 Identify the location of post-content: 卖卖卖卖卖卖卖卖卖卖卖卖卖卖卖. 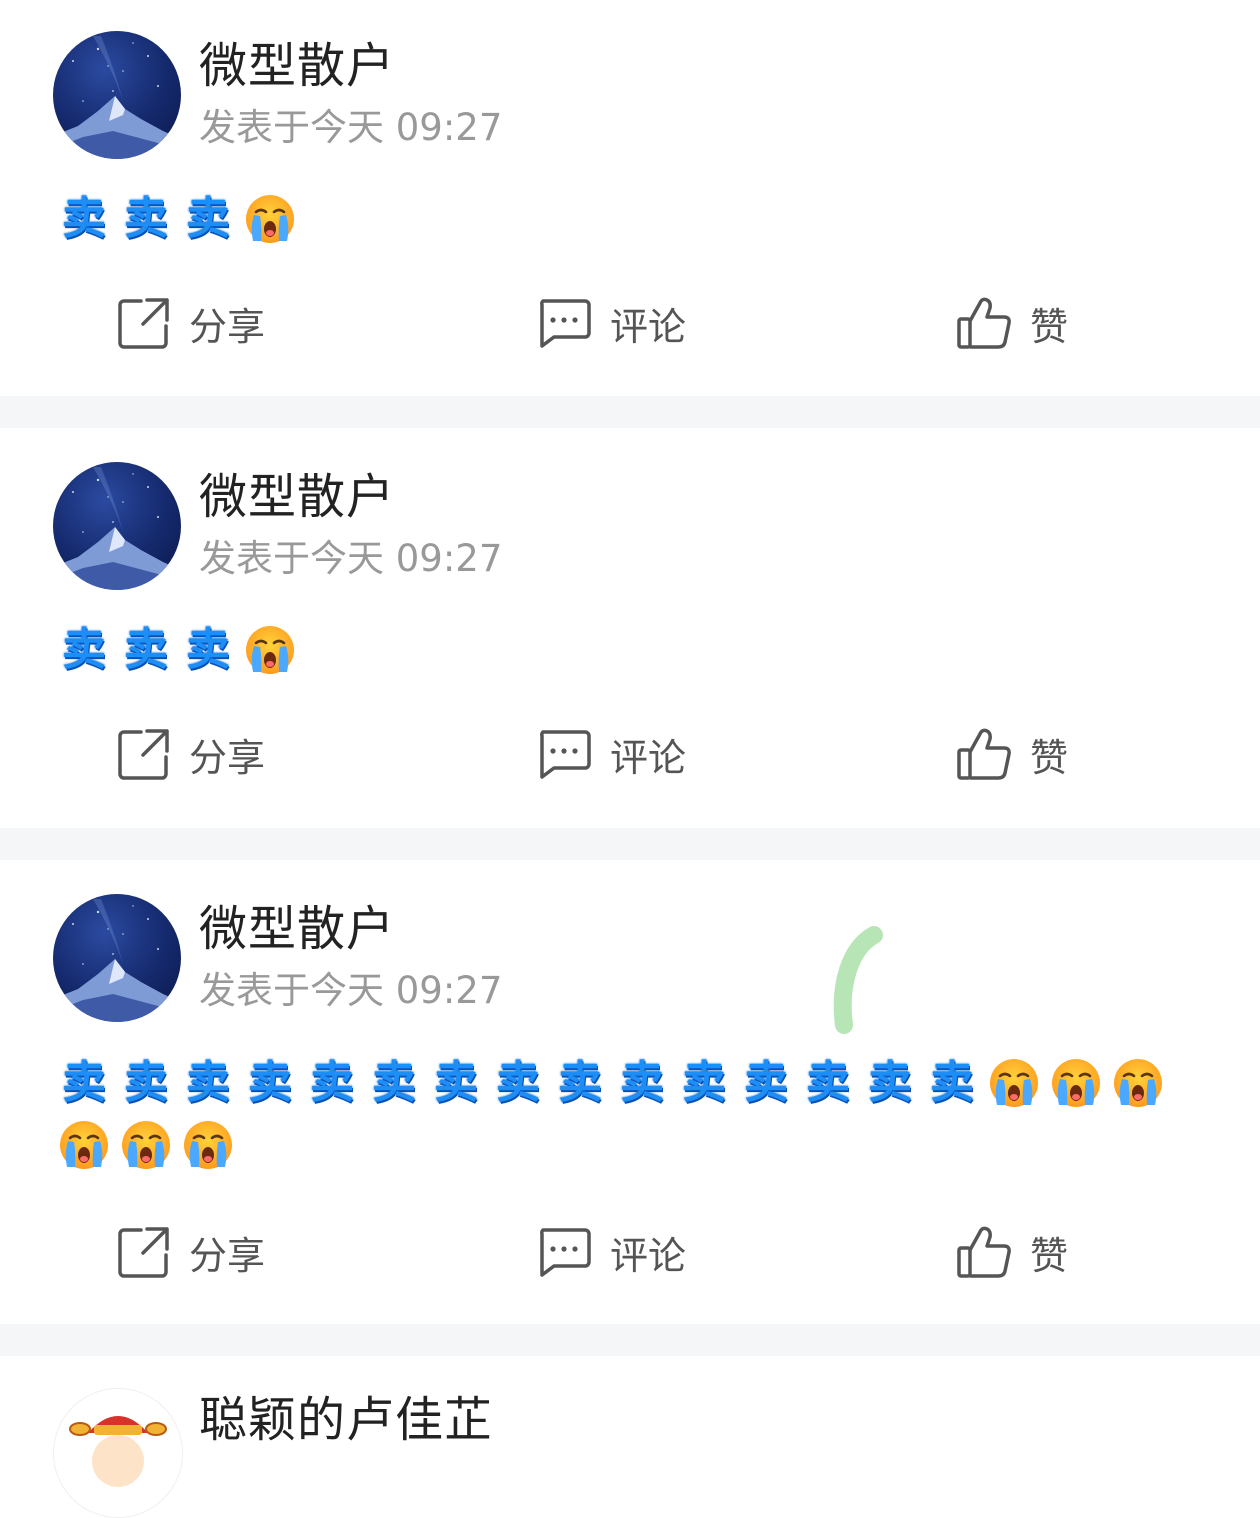
(638, 1114).